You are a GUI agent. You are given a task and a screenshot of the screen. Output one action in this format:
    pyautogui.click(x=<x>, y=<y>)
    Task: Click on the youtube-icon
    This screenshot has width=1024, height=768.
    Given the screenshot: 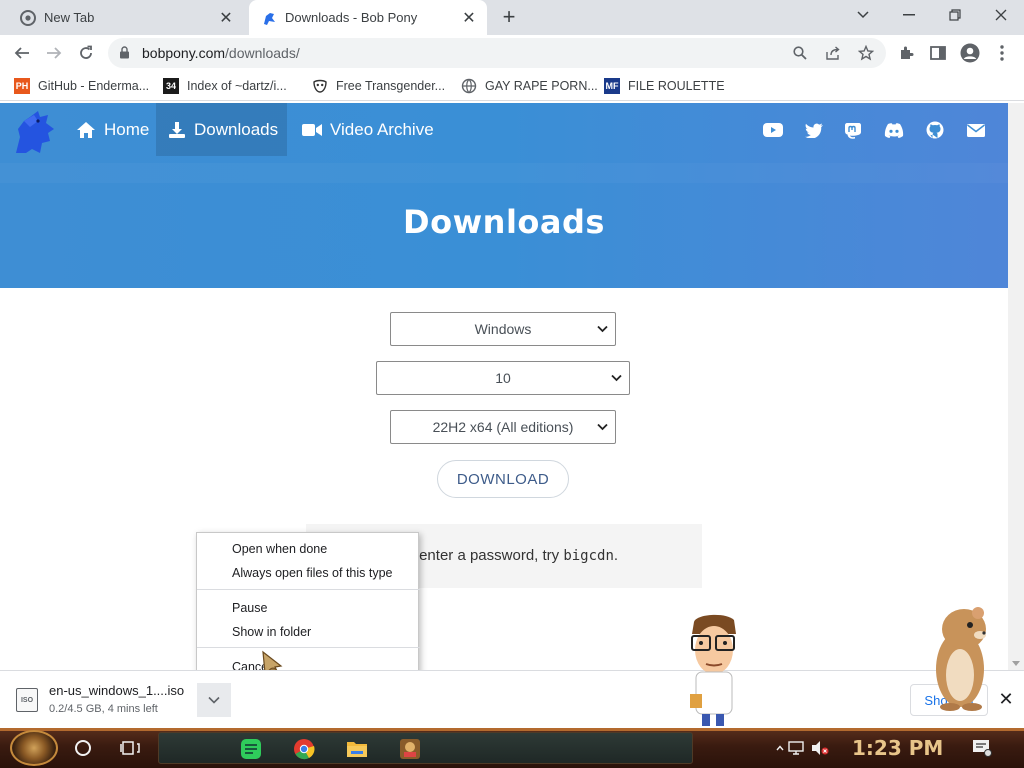 What is the action you would take?
    pyautogui.click(x=773, y=130)
    